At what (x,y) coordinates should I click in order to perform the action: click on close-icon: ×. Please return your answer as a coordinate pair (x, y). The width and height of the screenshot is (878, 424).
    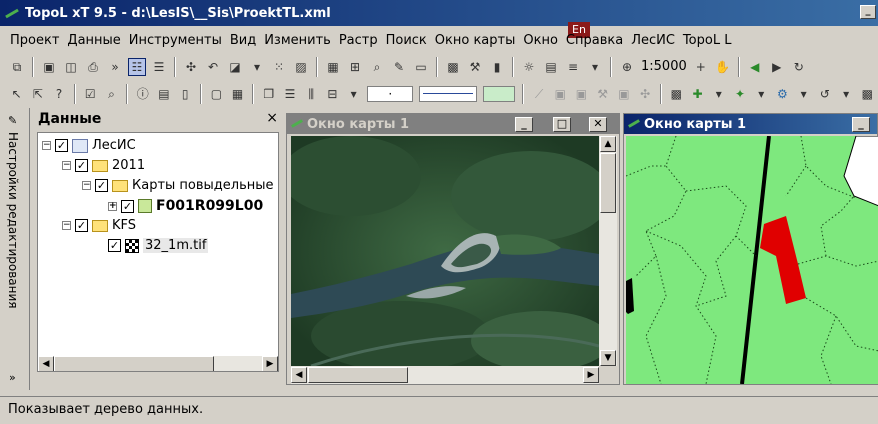
    Looking at the image, I should click on (272, 118).